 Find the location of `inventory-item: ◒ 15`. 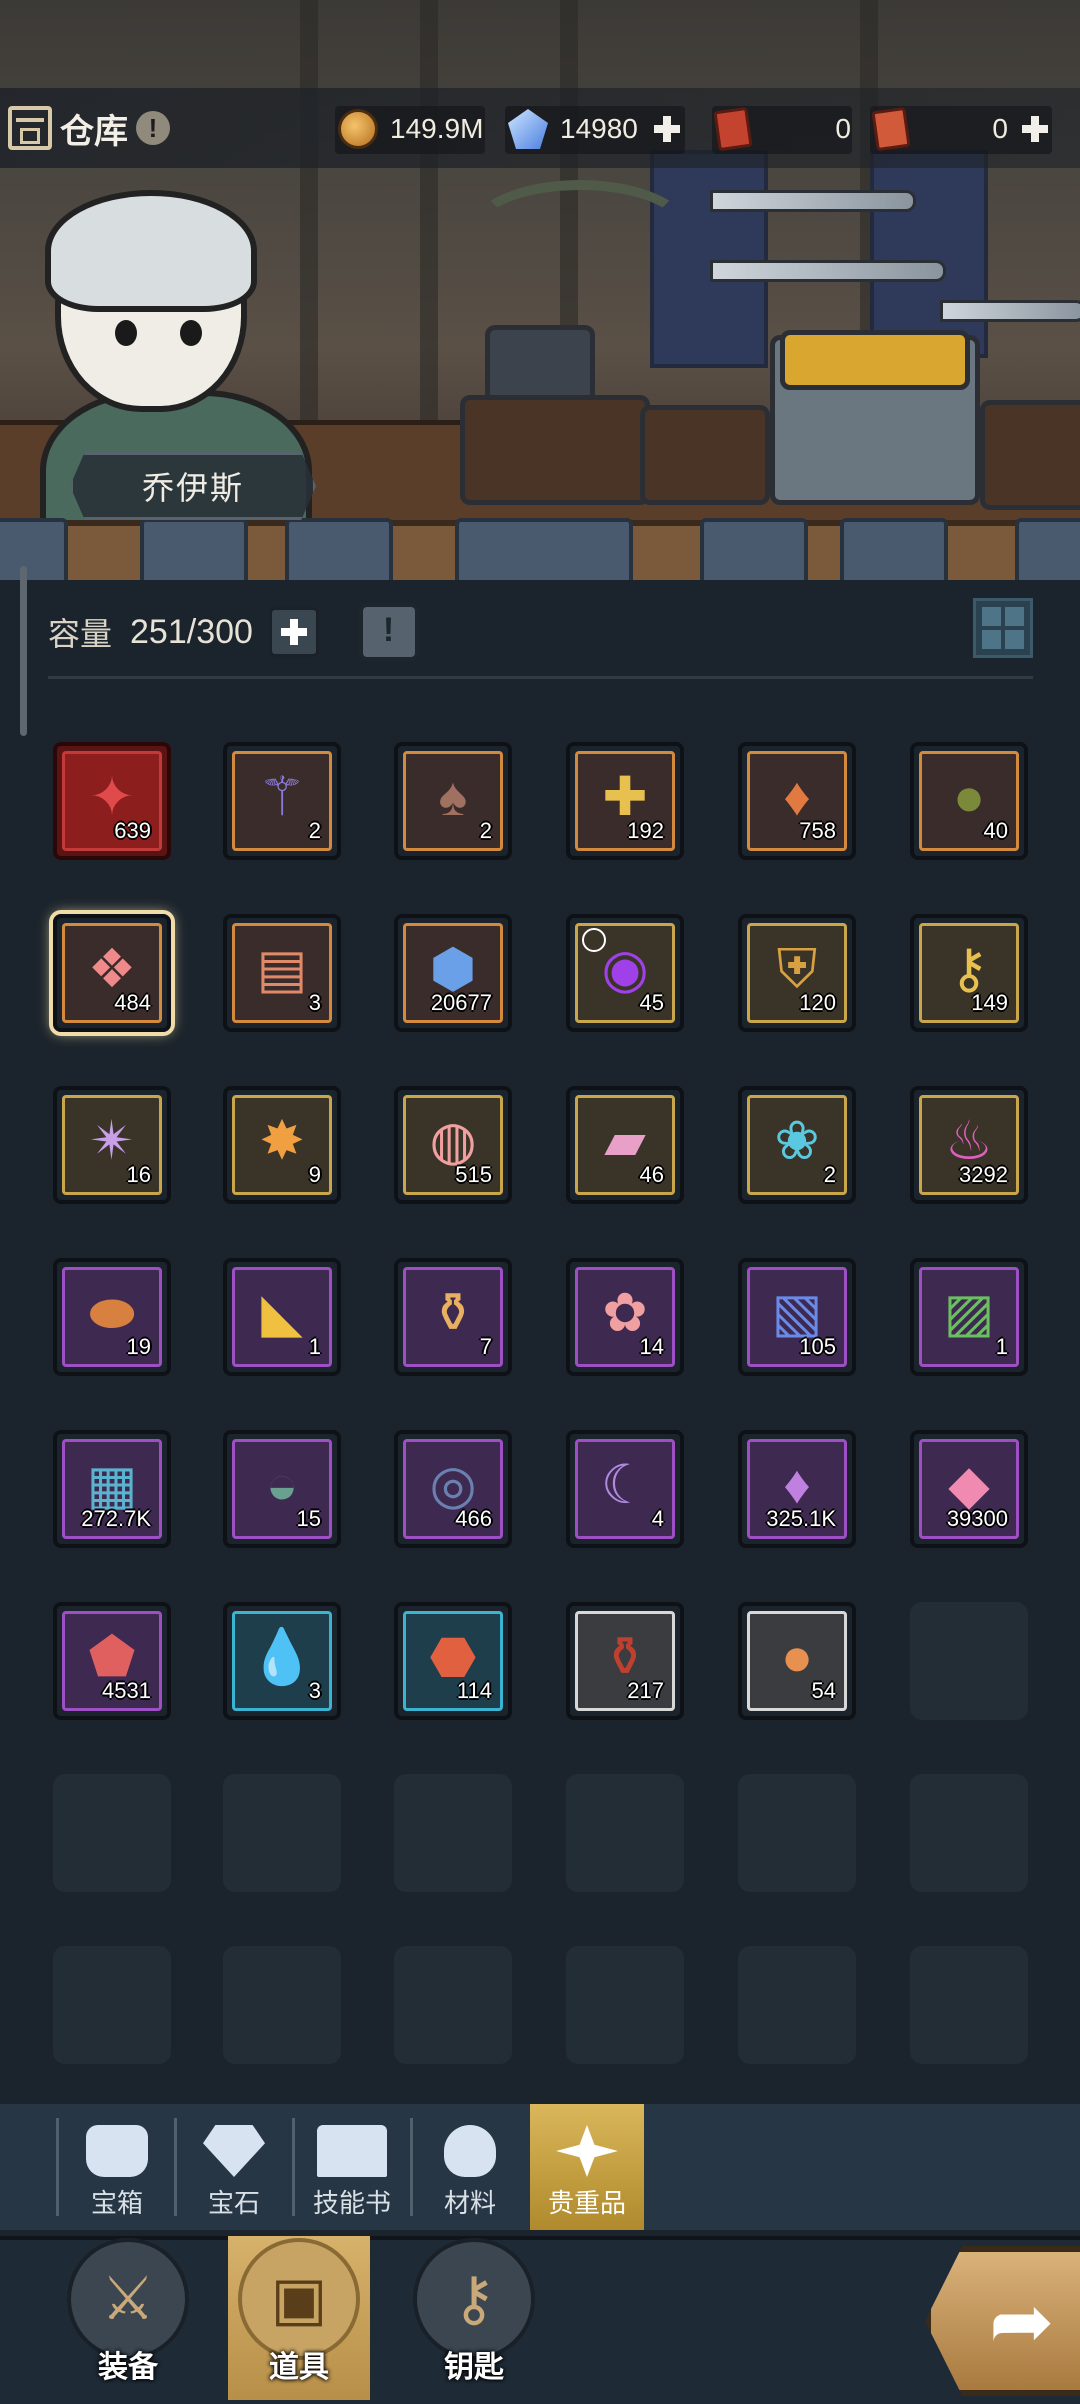

inventory-item: ◒ 15 is located at coordinates (282, 1489).